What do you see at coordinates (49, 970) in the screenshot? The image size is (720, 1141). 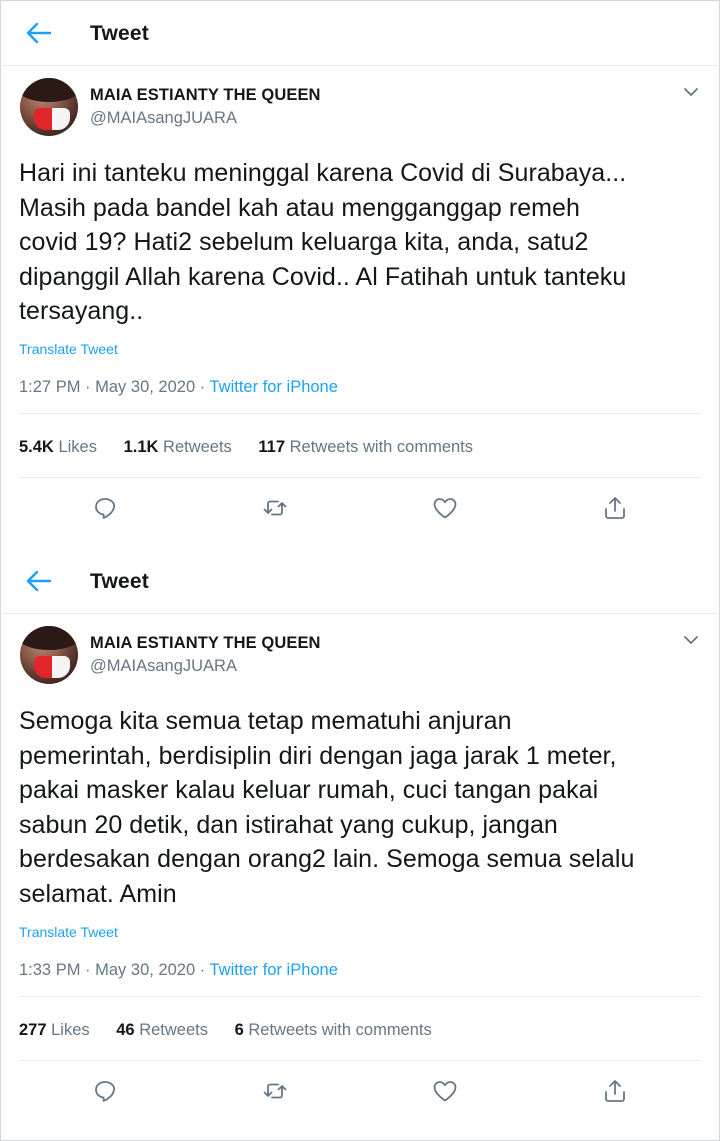 I see `tweet-time: 1:33 PM` at bounding box center [49, 970].